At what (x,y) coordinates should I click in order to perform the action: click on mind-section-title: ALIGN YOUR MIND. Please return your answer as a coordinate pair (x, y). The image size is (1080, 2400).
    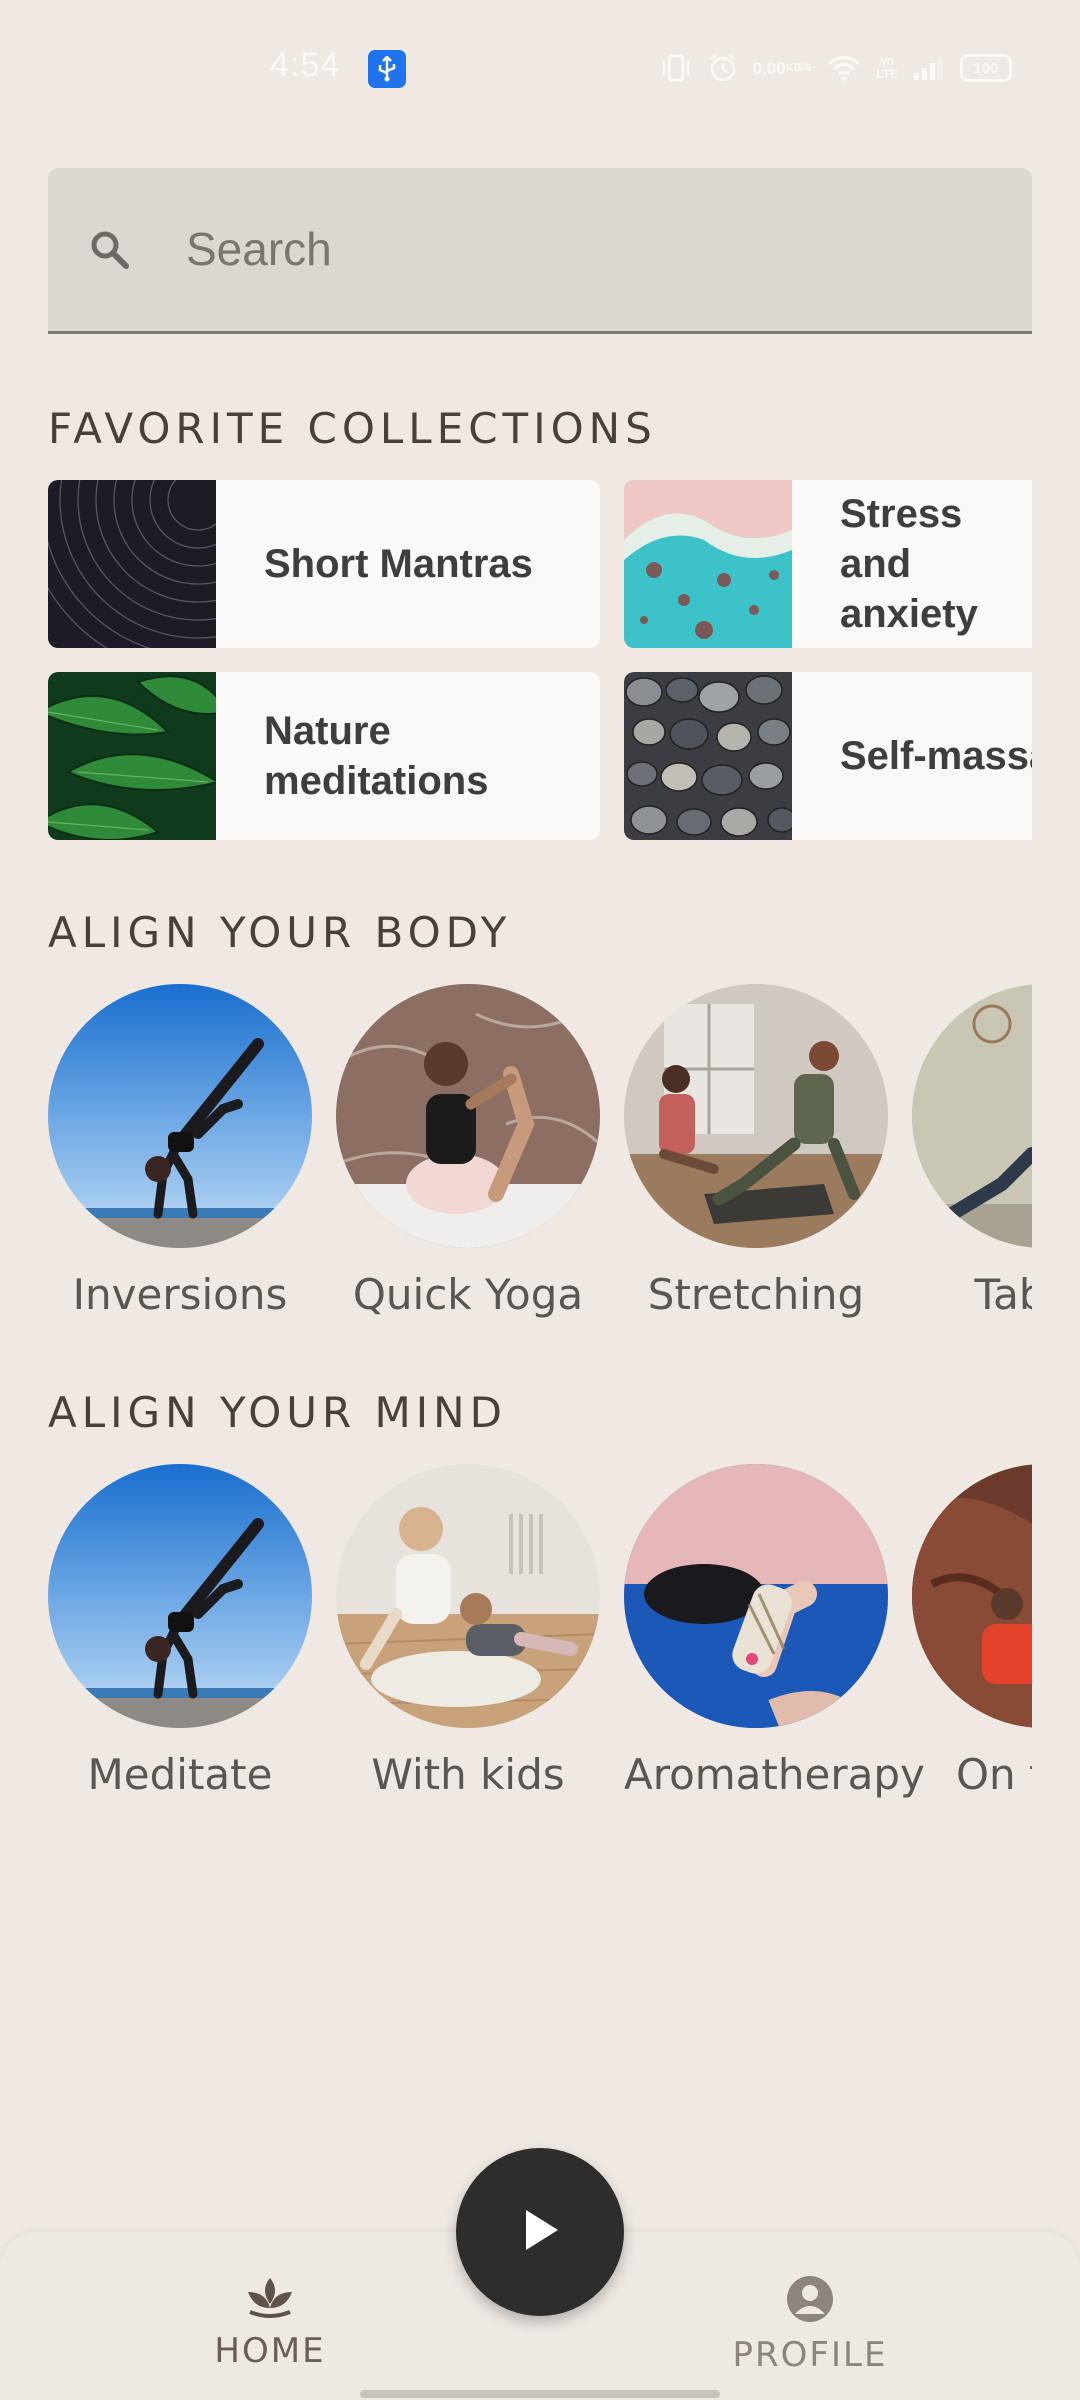
    Looking at the image, I should click on (277, 1412).